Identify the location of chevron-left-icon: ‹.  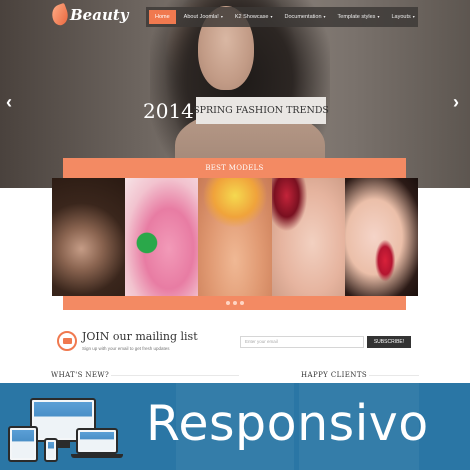
(9, 102).